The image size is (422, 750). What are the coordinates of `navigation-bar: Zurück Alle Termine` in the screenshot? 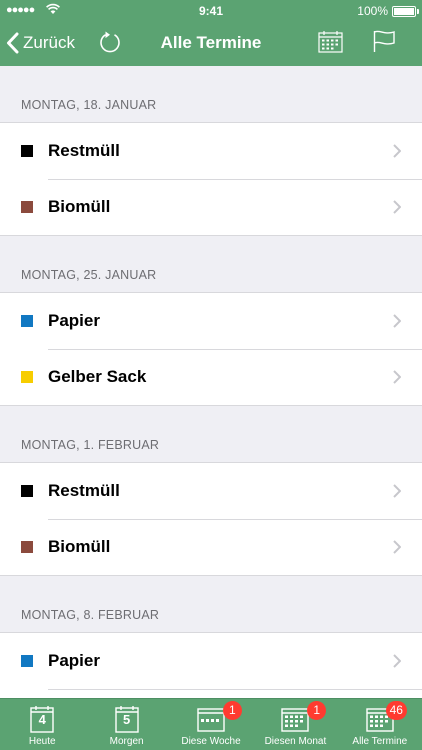 It's located at (211, 44).